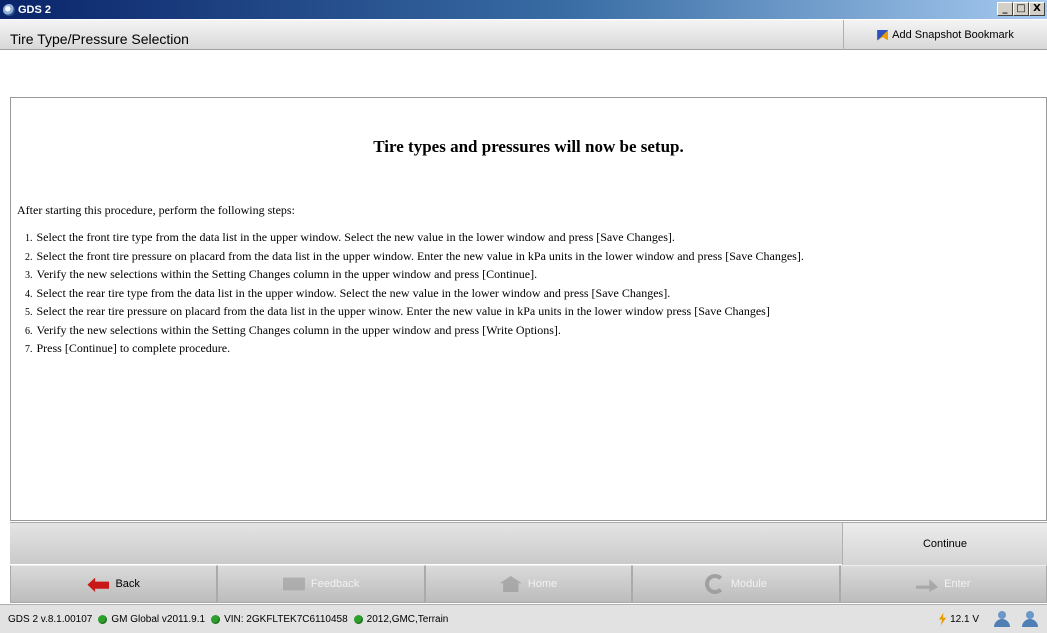  Describe the element at coordinates (943, 584) in the screenshot. I see `enter-button: Enter` at that location.